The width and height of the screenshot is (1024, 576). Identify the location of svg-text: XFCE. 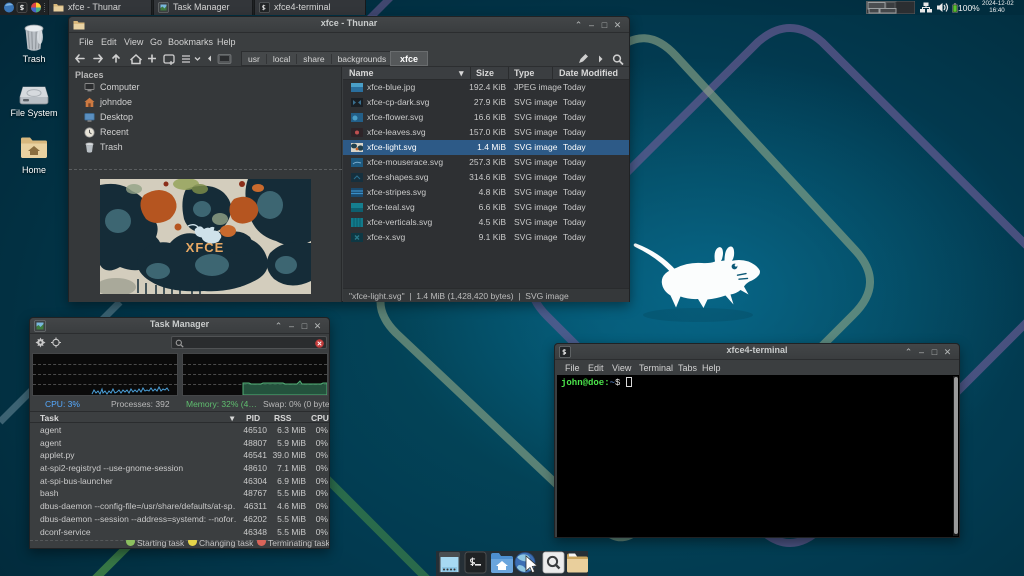
(205, 247).